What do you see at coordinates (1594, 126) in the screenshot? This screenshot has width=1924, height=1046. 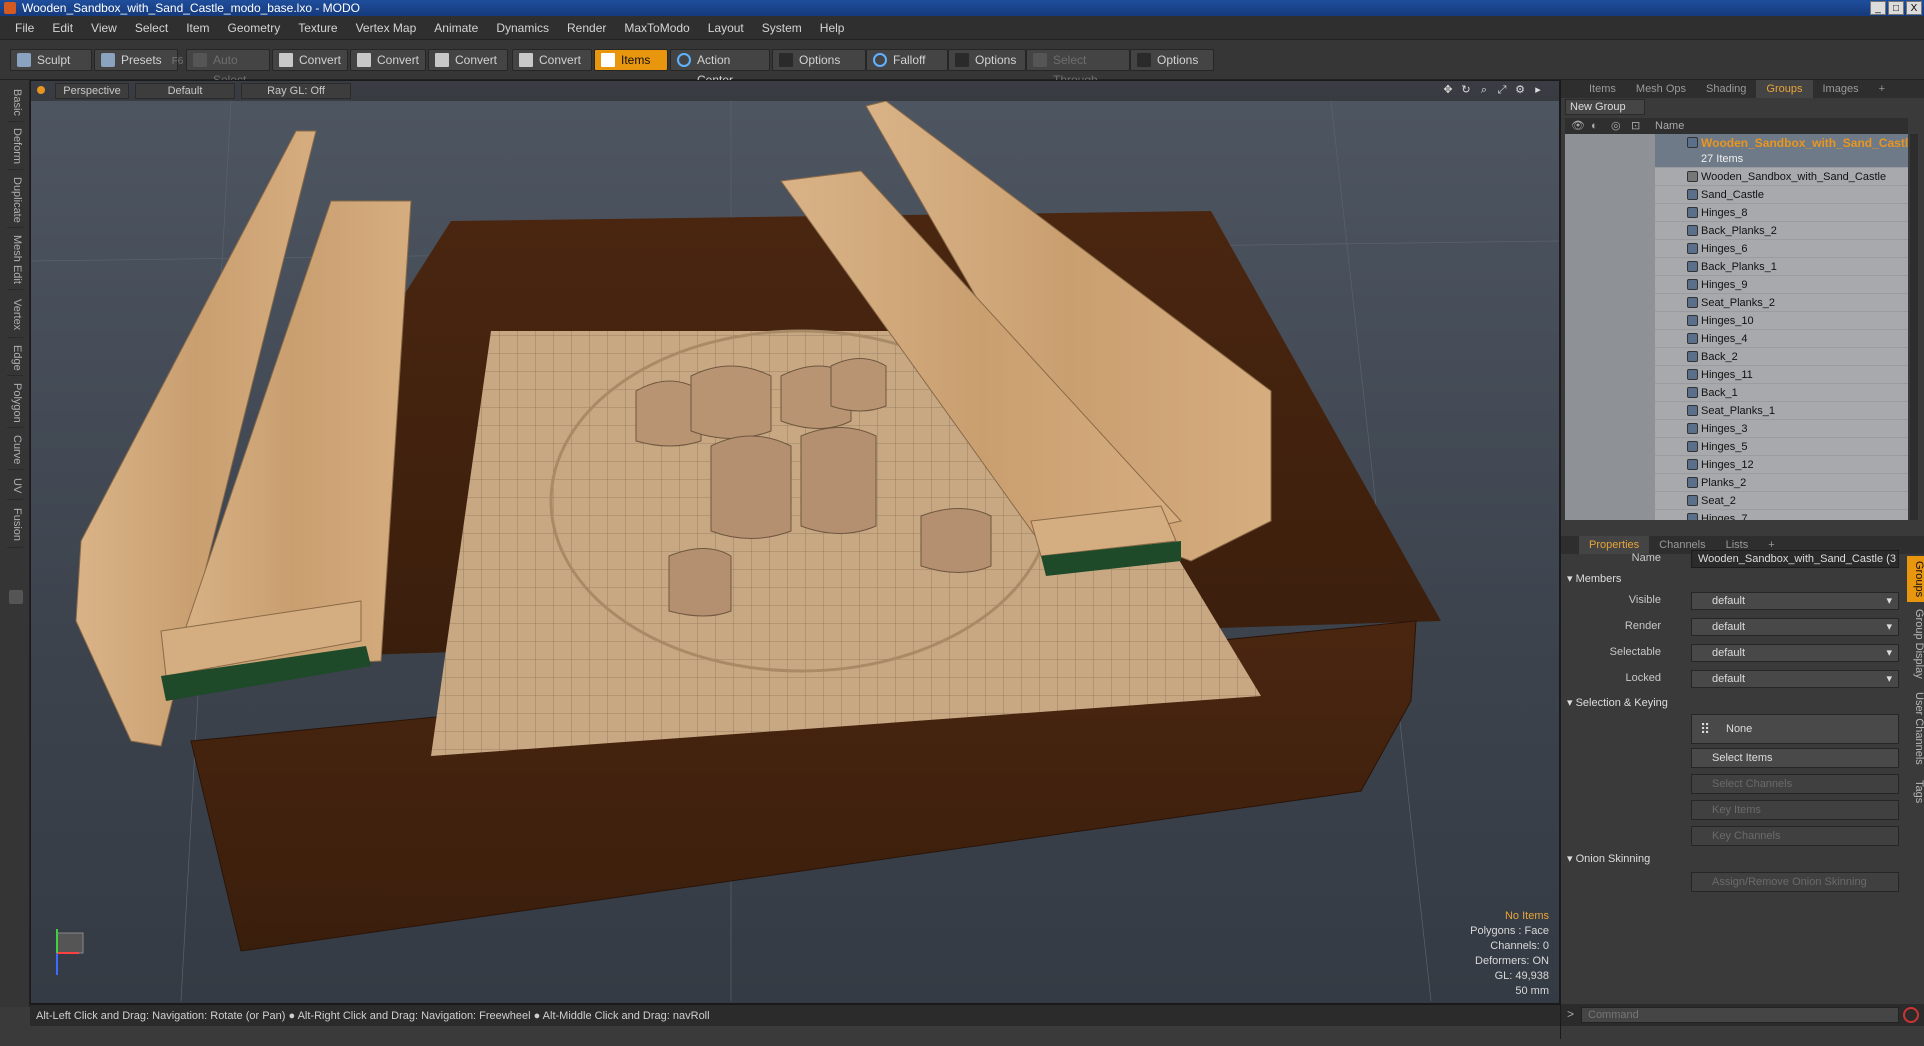 I see `render-icon: ◐` at bounding box center [1594, 126].